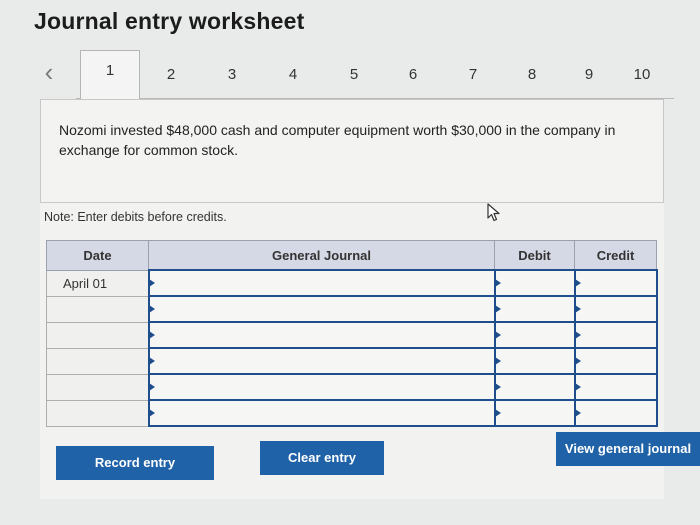 This screenshot has height=525, width=700. What do you see at coordinates (642, 75) in the screenshot?
I see `tab-10: 10` at bounding box center [642, 75].